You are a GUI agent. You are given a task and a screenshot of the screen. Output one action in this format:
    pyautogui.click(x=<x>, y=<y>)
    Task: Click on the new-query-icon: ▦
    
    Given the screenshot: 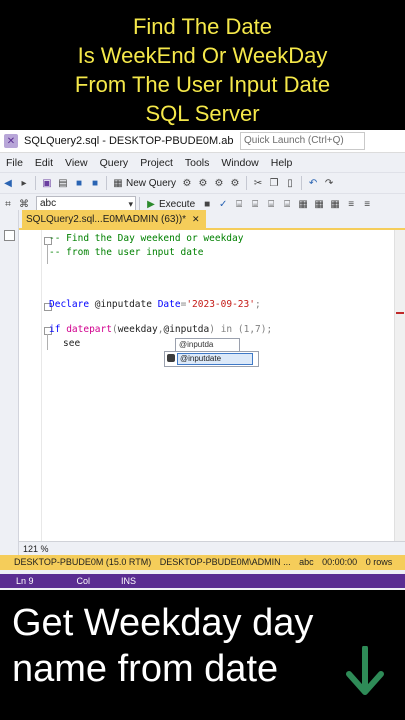 What is the action you would take?
    pyautogui.click(x=118, y=183)
    